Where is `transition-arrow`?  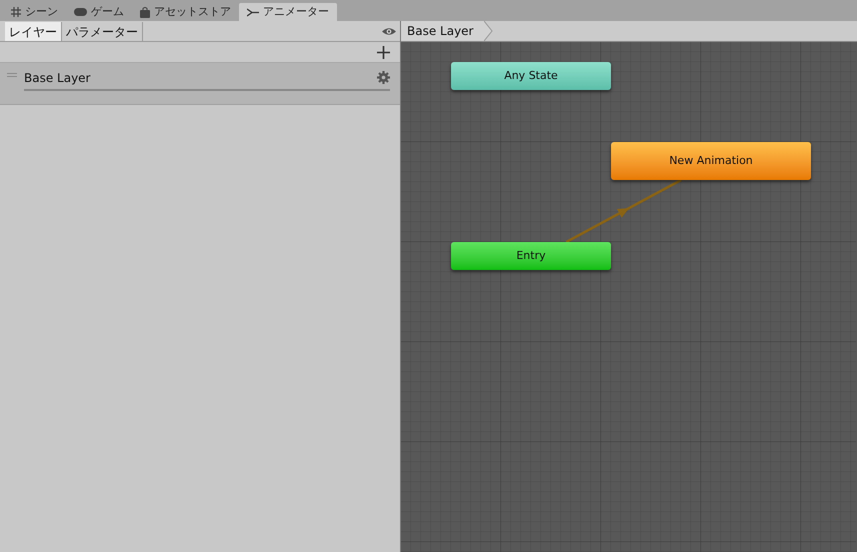
transition-arrow is located at coordinates (624, 211).